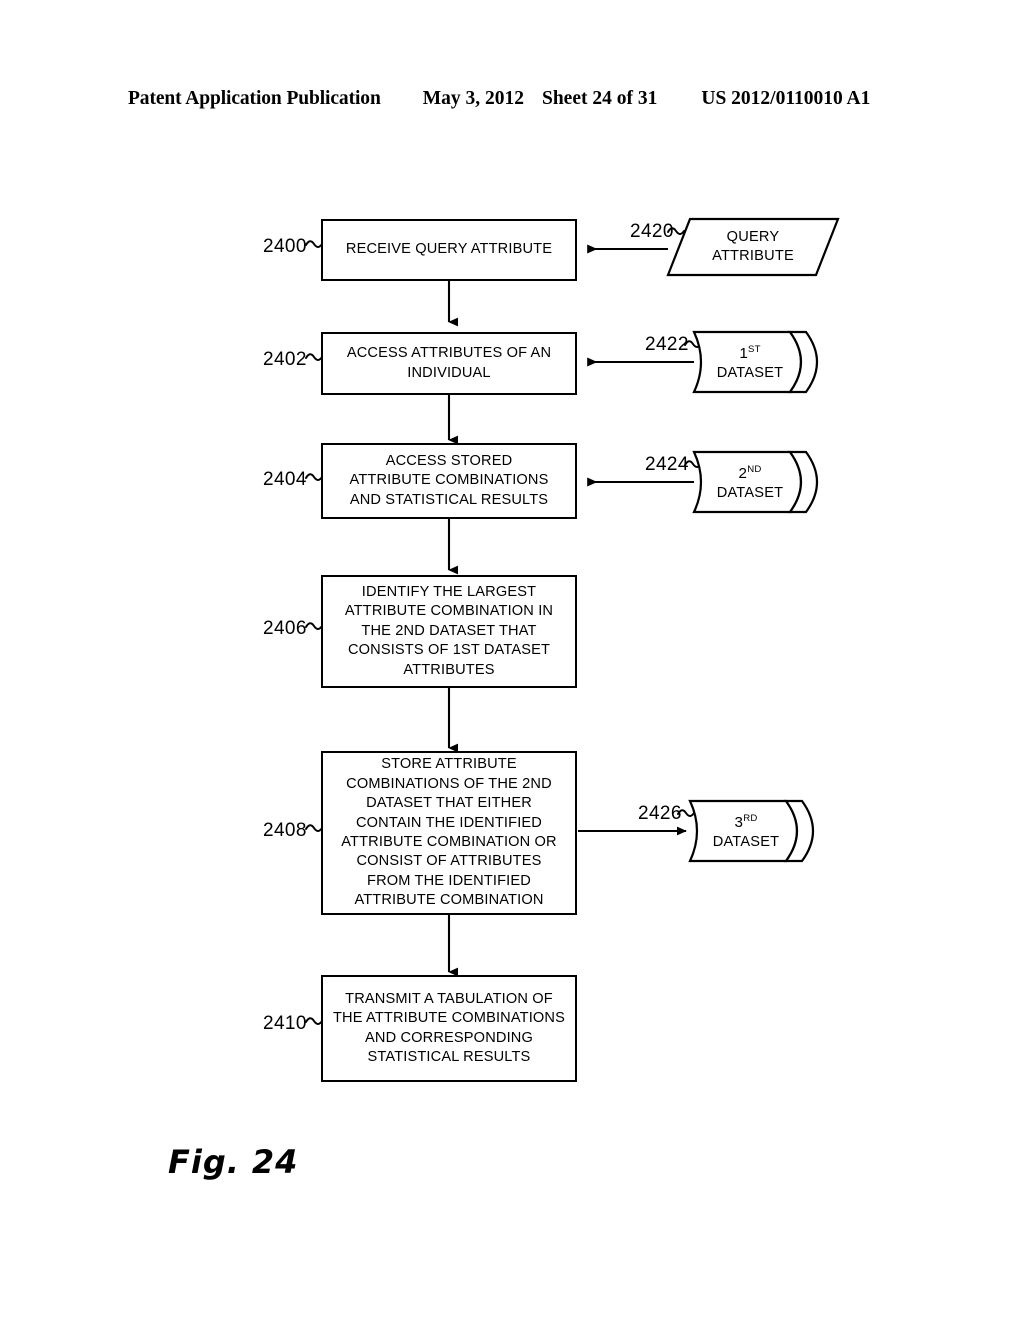 This screenshot has height=1320, width=1024. What do you see at coordinates (449, 591) in the screenshot?
I see `process-2406-line-0: IDENTIFY THE LARGEST` at bounding box center [449, 591].